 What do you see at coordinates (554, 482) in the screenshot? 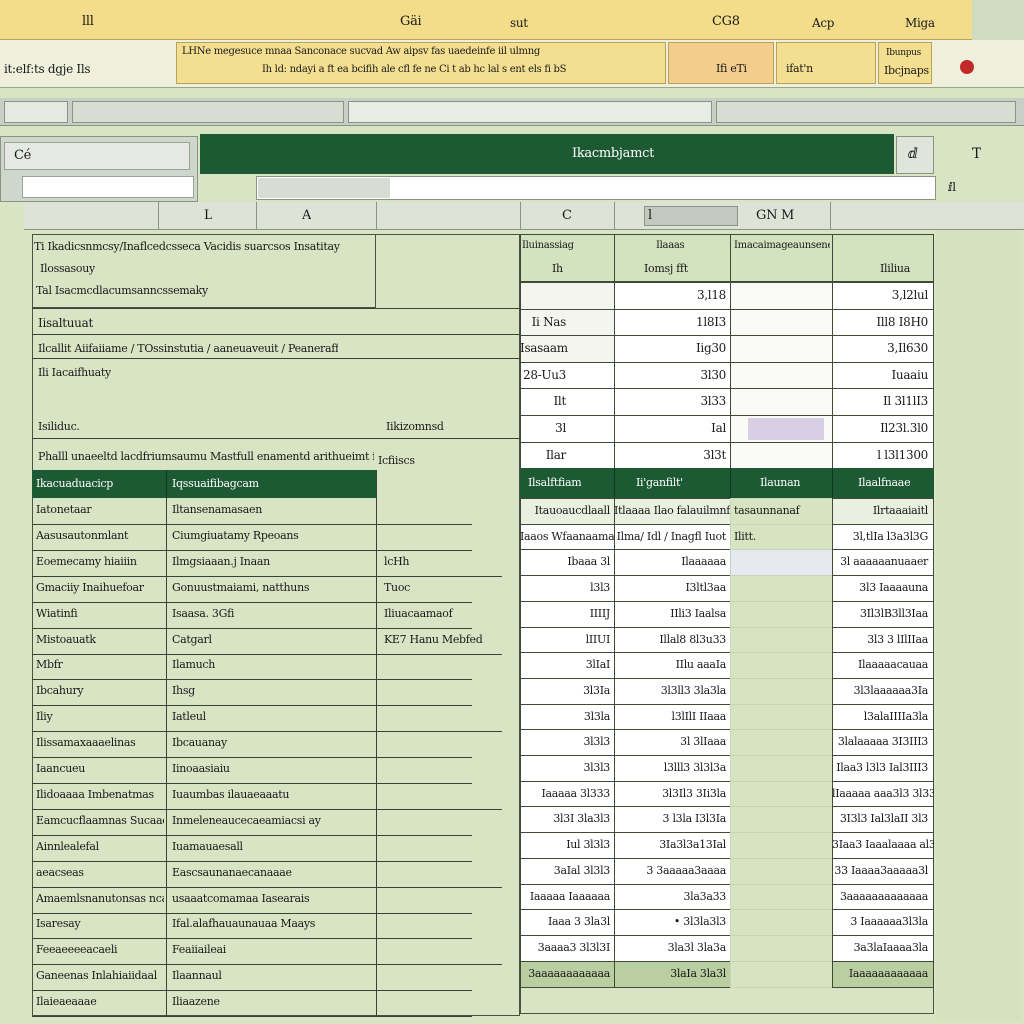
I see `right-table-header-col-1: Ilsalftfiam` at bounding box center [554, 482].